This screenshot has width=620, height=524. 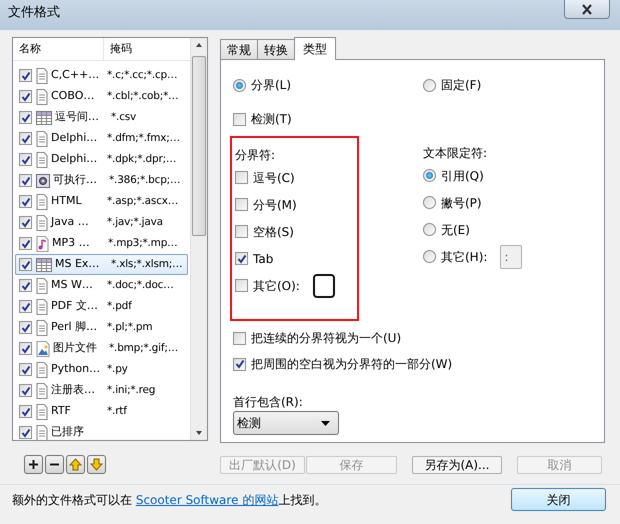 I want to click on list-row: PDF 文… *.pdf, so click(x=101, y=306).